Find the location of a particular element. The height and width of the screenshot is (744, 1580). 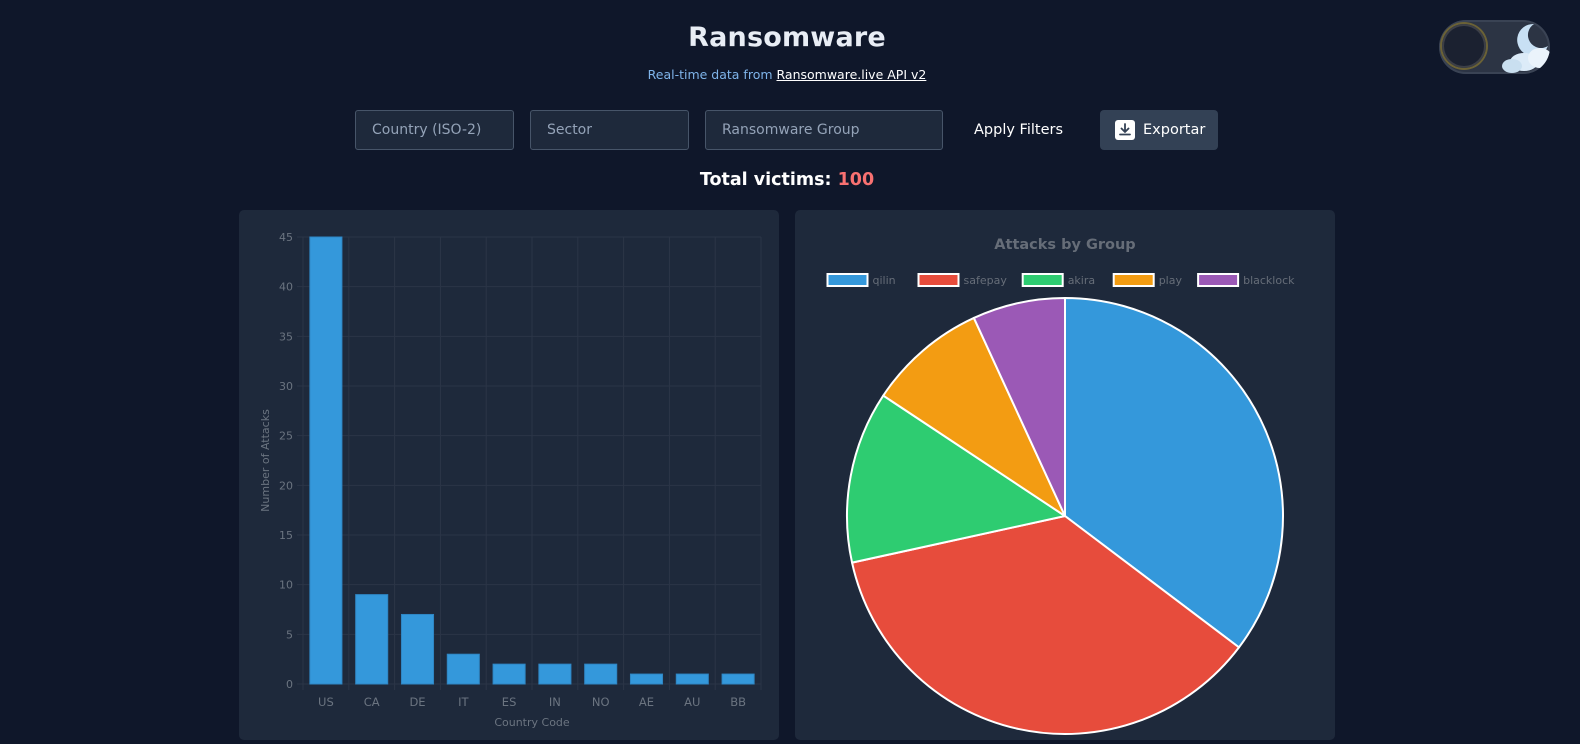

y-tick-label: 35 is located at coordinates (286, 336).